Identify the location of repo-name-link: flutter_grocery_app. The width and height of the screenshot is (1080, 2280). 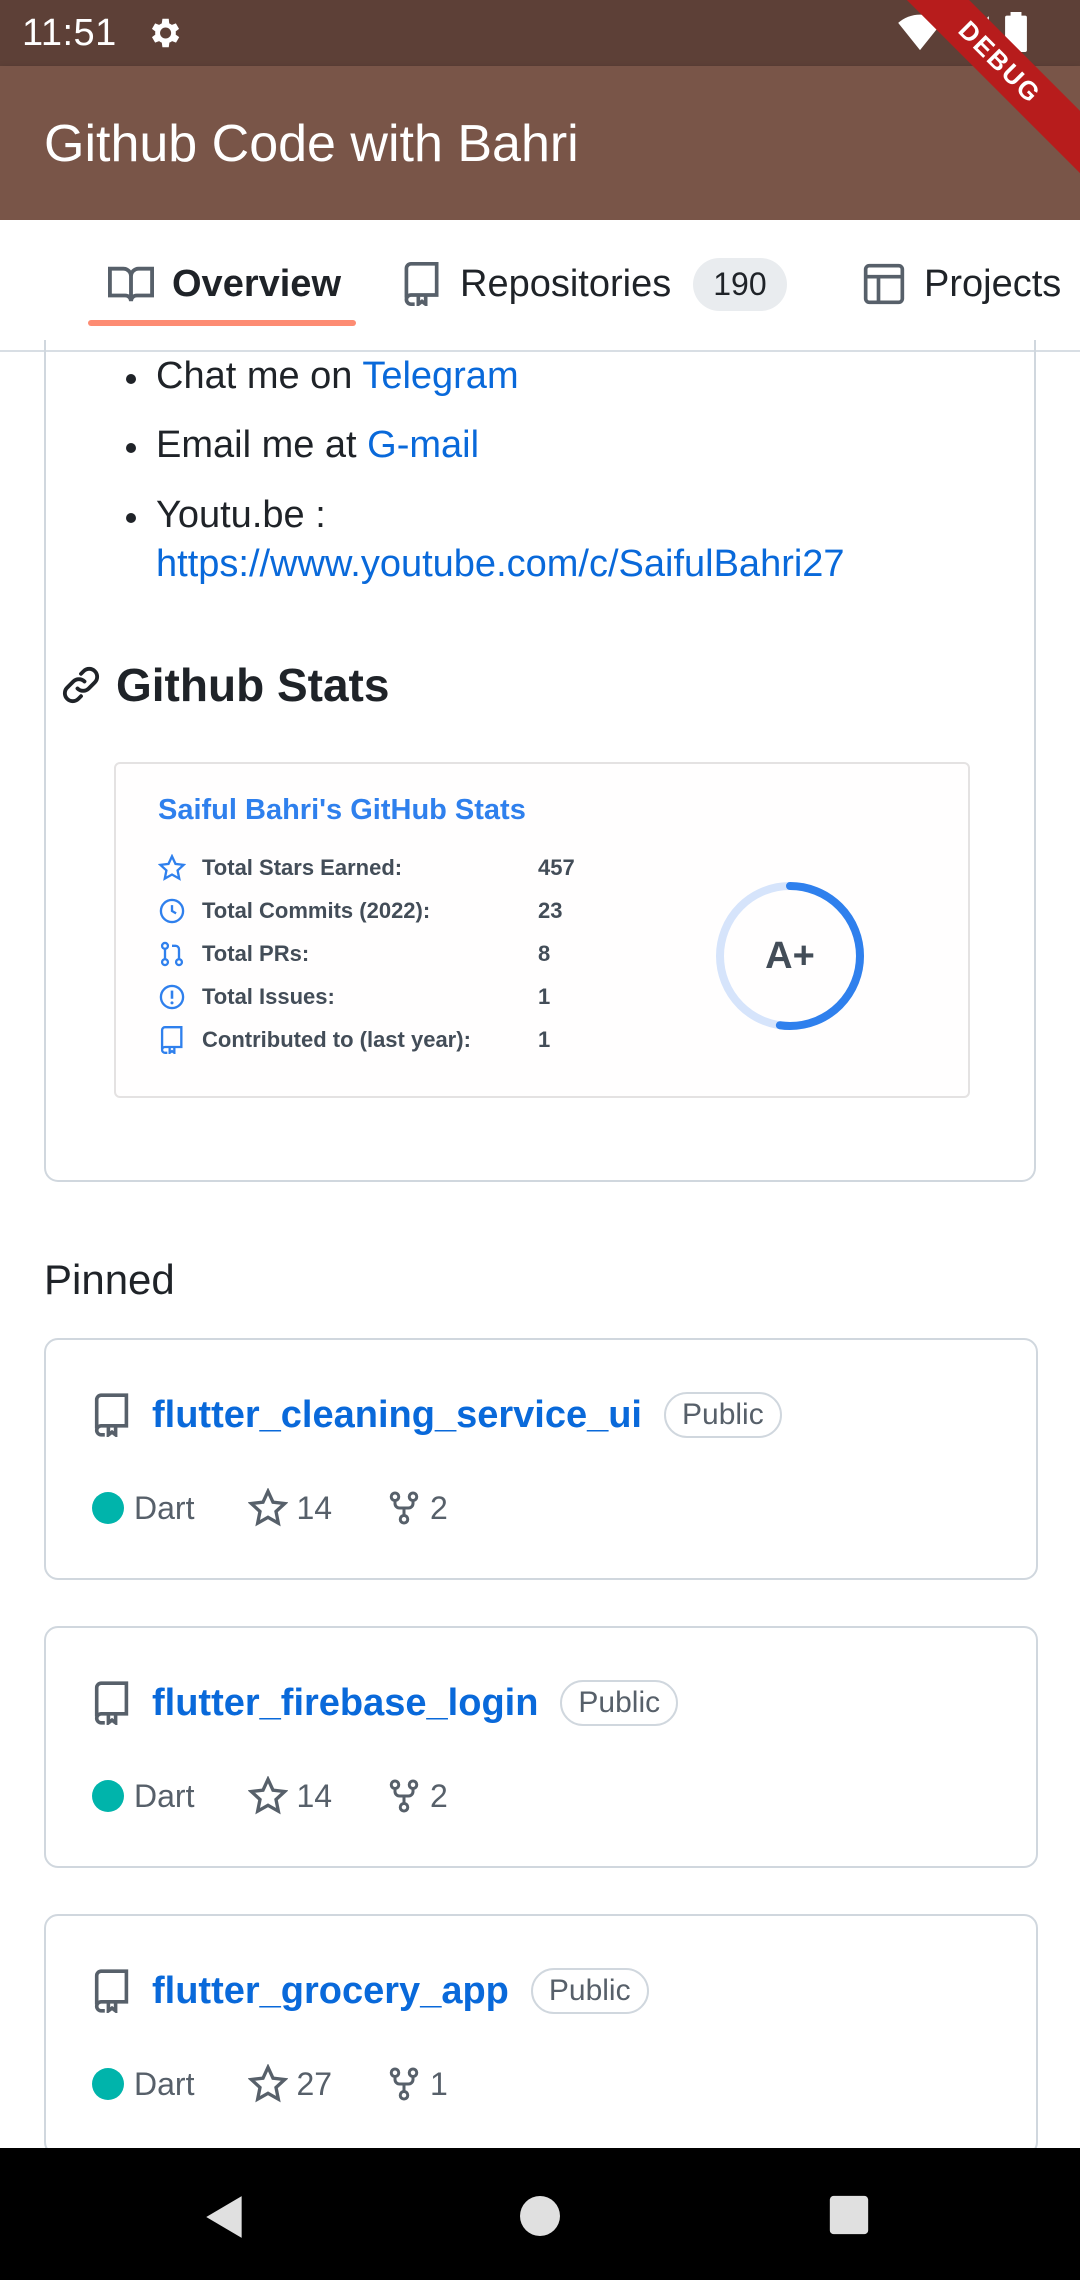
(330, 1991).